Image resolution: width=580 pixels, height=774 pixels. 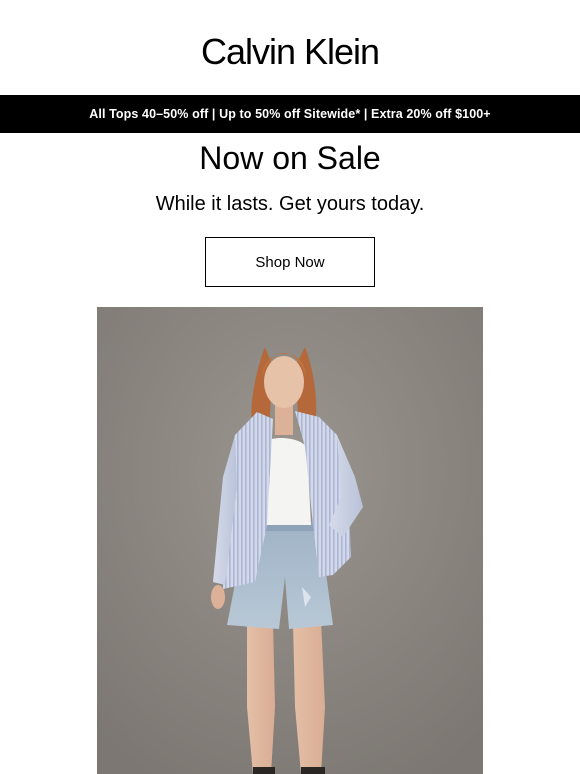 What do you see at coordinates (313, 770) in the screenshot?
I see `right-shoe` at bounding box center [313, 770].